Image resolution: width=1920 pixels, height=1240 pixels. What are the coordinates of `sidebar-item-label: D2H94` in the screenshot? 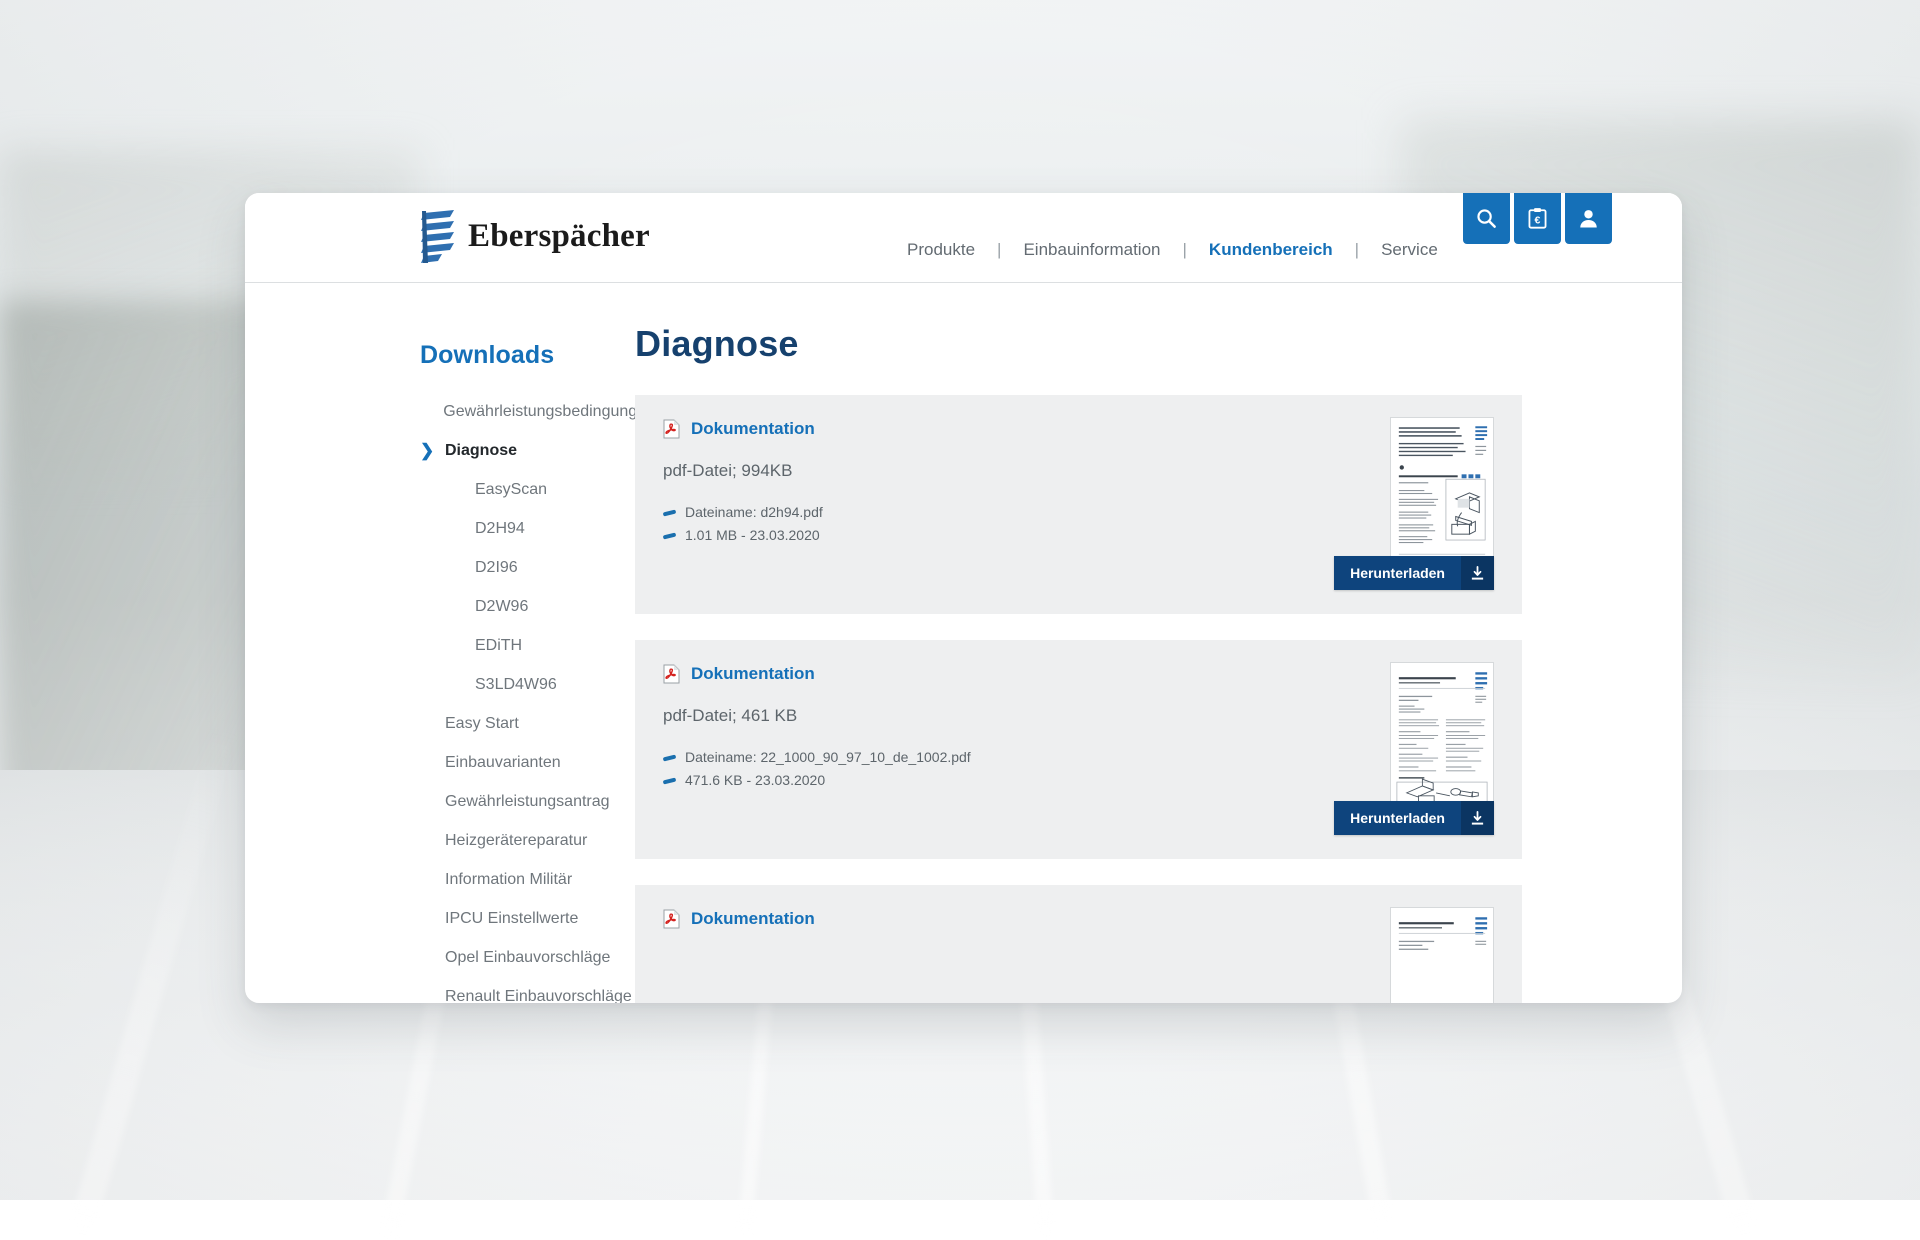 It's located at (500, 528).